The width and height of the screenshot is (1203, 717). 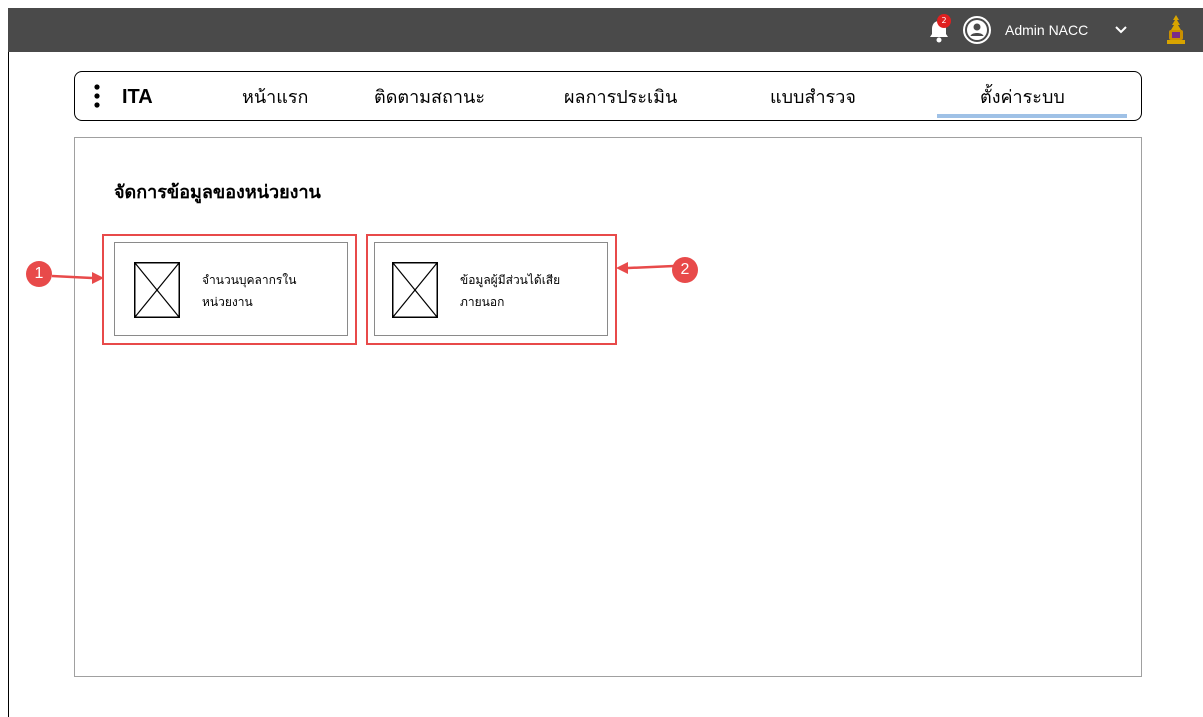 I want to click on notification-count-badge: 2, so click(x=944, y=21).